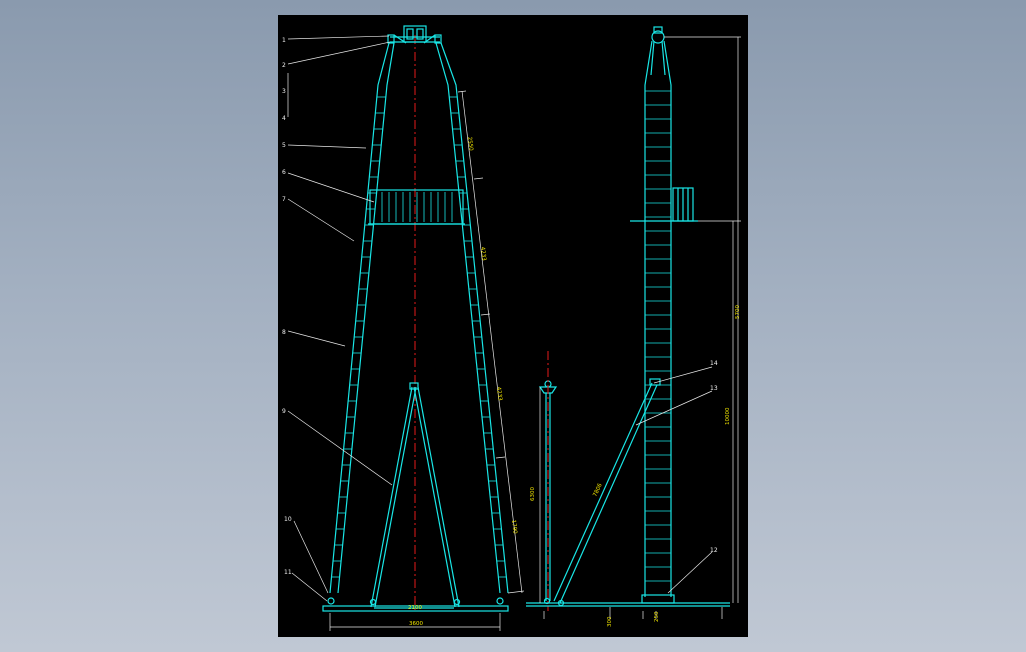  I want to click on dim-overall-height: 10000, so click(728, 416).